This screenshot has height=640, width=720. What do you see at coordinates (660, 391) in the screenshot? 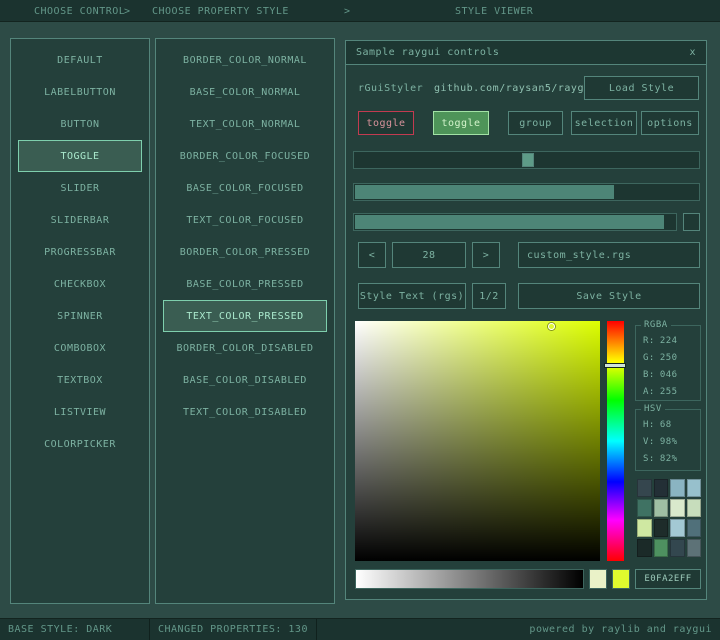
I see `rgba-alpha-row: A: 255` at bounding box center [660, 391].